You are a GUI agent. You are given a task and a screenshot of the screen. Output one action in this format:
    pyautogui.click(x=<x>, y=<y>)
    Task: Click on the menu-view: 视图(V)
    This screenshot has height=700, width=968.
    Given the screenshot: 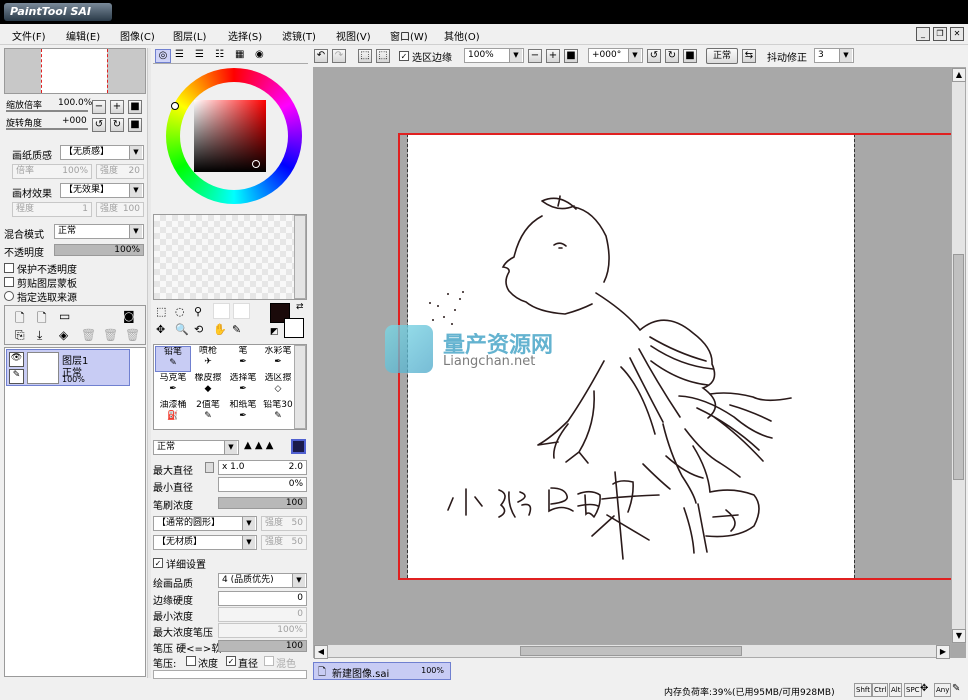 What is the action you would take?
    pyautogui.click(x=353, y=35)
    